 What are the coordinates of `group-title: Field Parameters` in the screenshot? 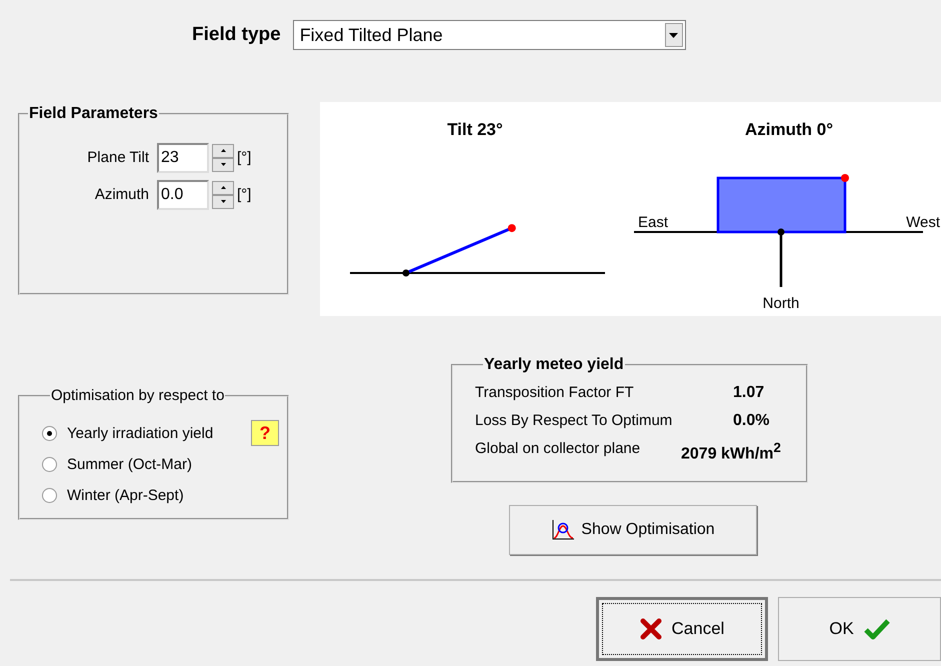 It's located at (93, 114).